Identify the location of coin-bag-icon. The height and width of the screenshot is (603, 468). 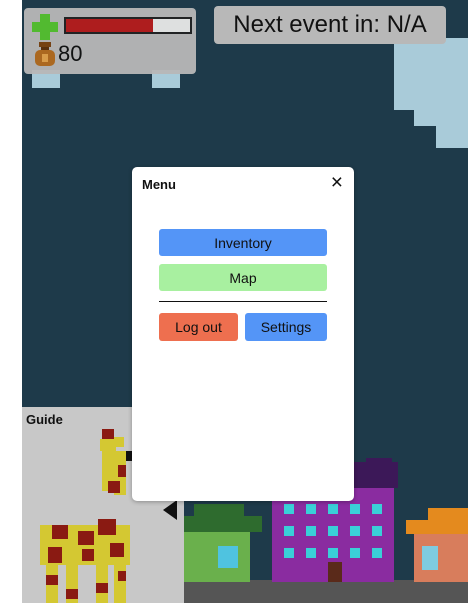
(45, 54).